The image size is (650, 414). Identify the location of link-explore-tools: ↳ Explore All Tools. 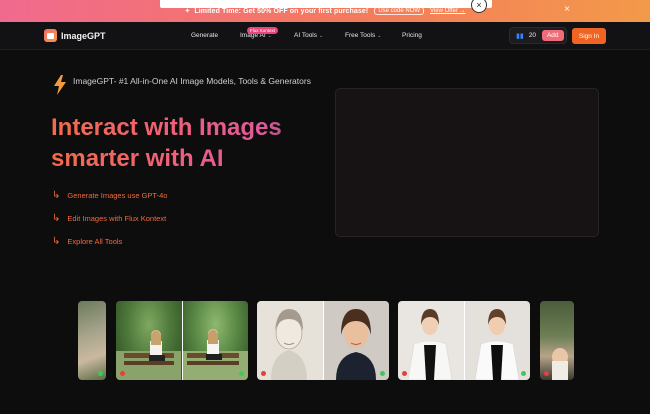
(87, 241).